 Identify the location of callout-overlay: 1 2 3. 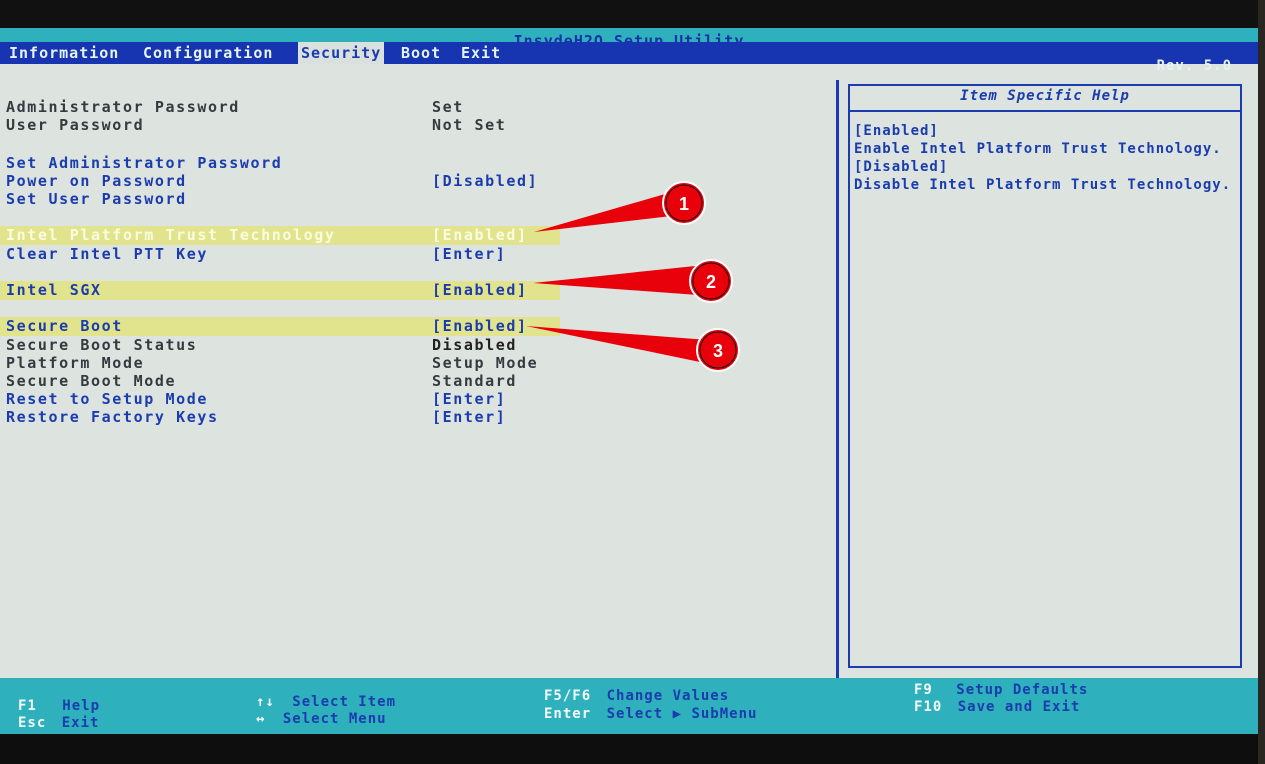
(633, 276).